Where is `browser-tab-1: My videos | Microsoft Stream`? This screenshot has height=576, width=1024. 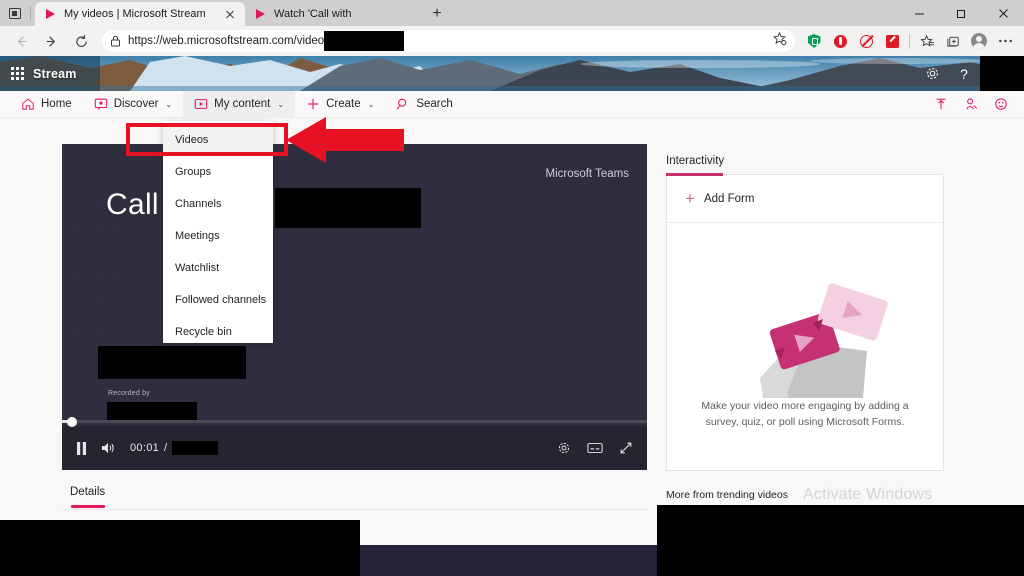
browser-tab-1: My videos | Microsoft Stream is located at coordinates (140, 14).